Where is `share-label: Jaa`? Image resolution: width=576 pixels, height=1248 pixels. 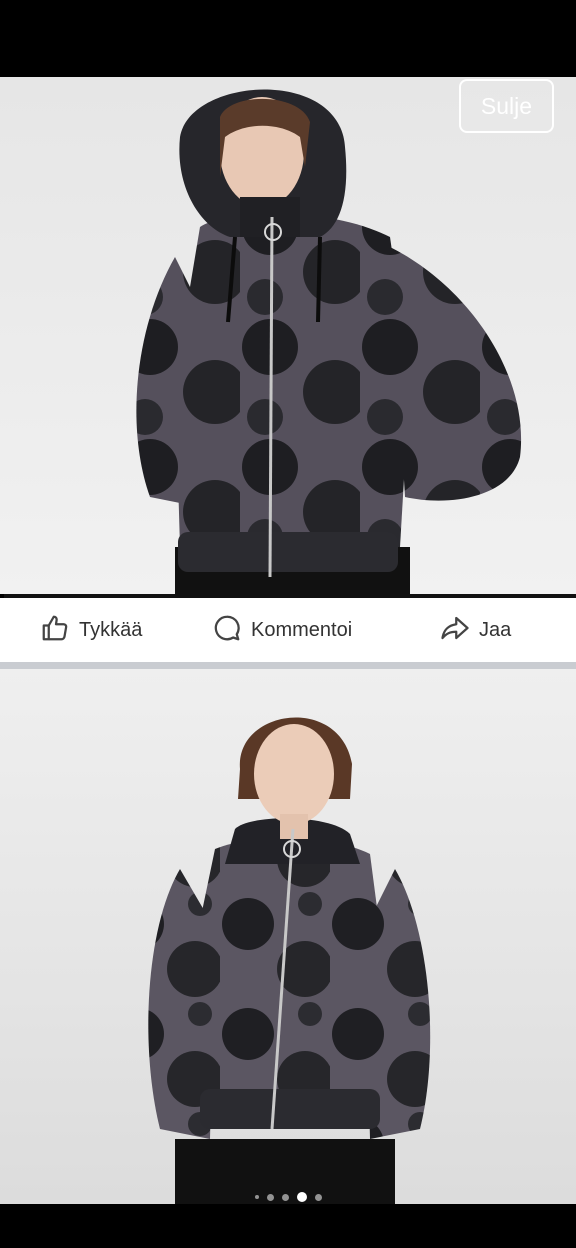 share-label: Jaa is located at coordinates (495, 629).